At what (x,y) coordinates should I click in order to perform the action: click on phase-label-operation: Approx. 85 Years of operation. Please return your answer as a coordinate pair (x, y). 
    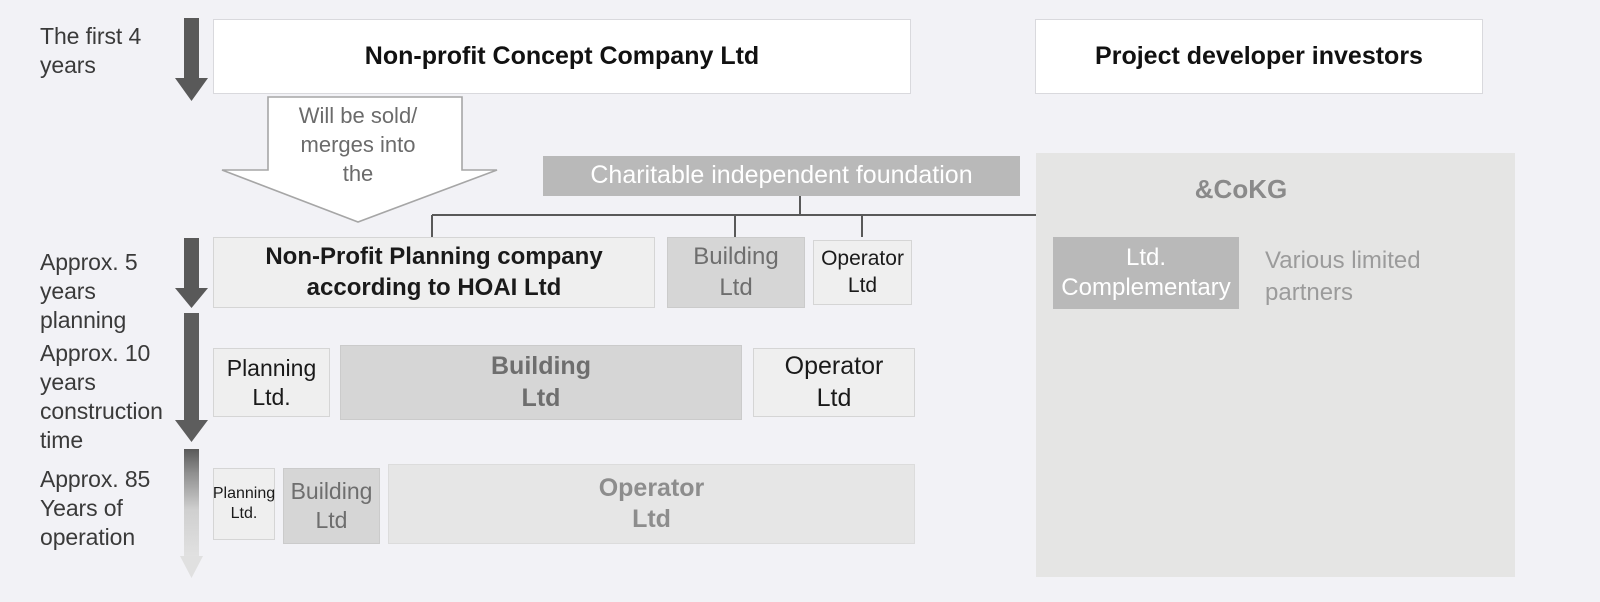
    Looking at the image, I should click on (95, 508).